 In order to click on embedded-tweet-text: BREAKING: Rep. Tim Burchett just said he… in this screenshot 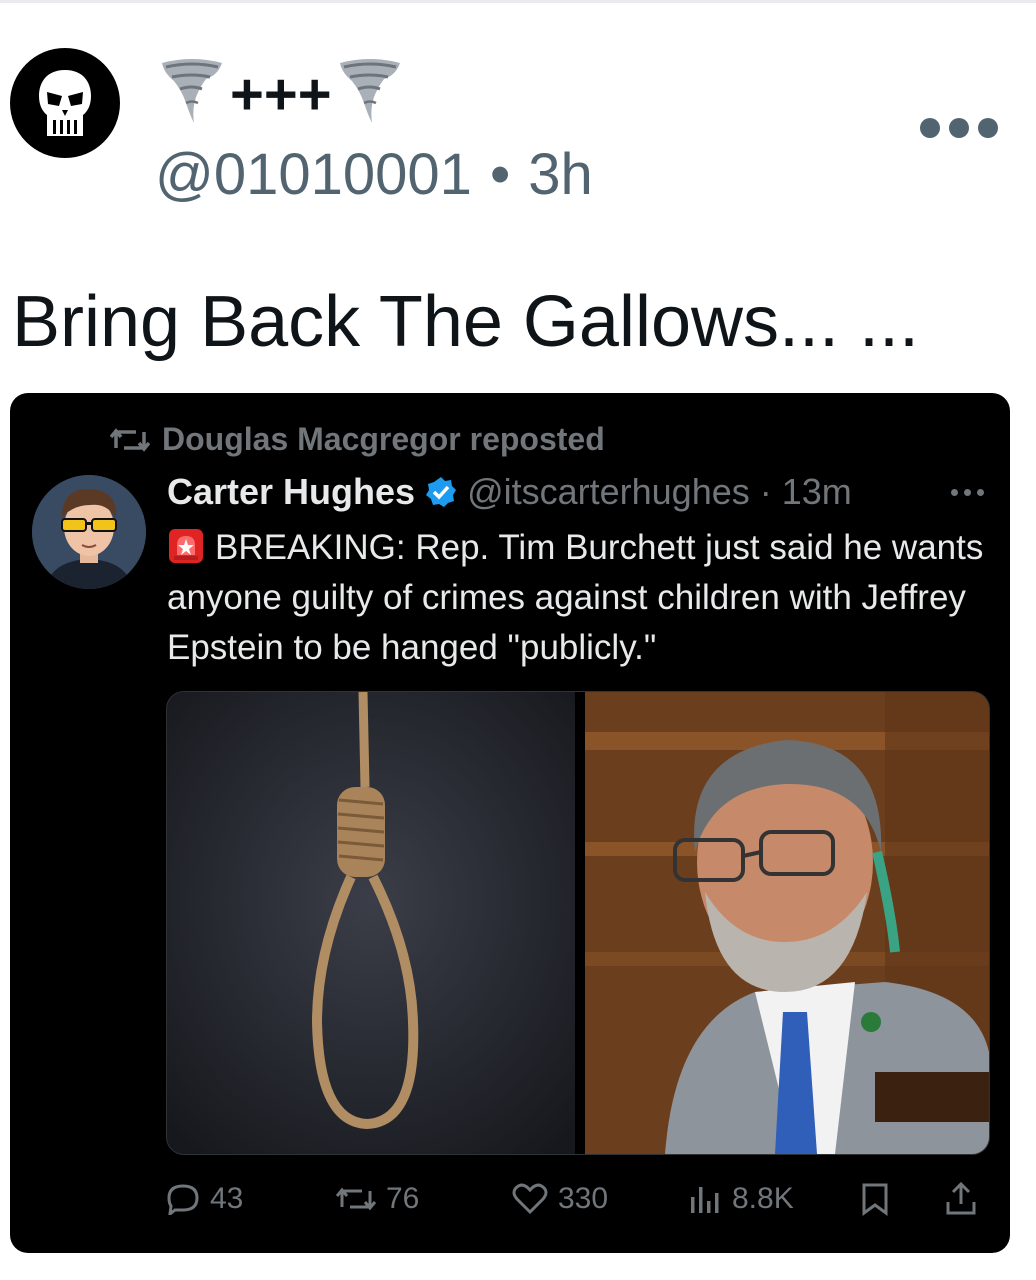, I will do `click(577, 598)`.